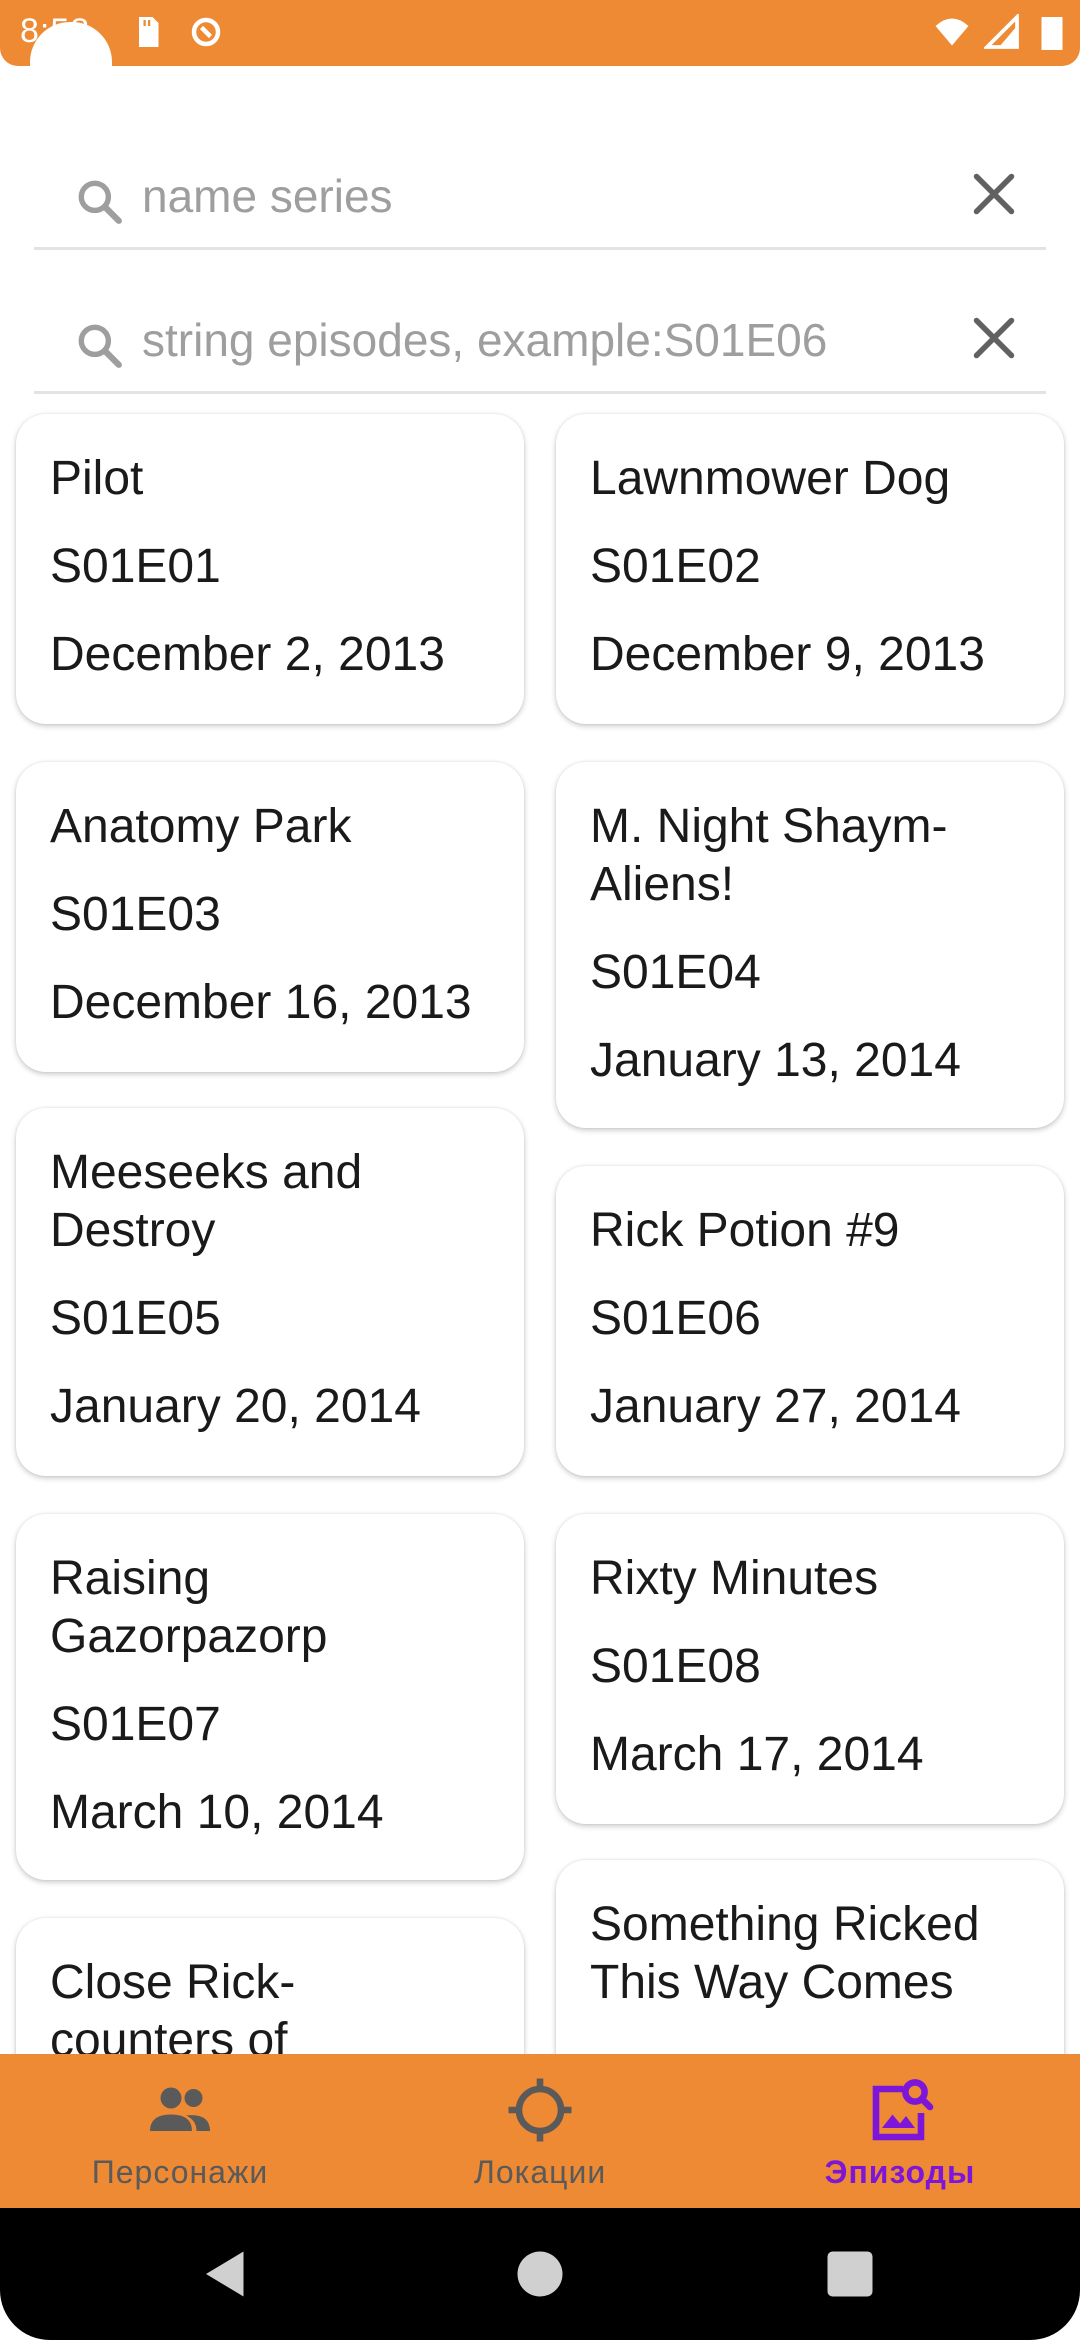 The height and width of the screenshot is (2340, 1080). I want to click on episode-code: S01E08, so click(675, 1666).